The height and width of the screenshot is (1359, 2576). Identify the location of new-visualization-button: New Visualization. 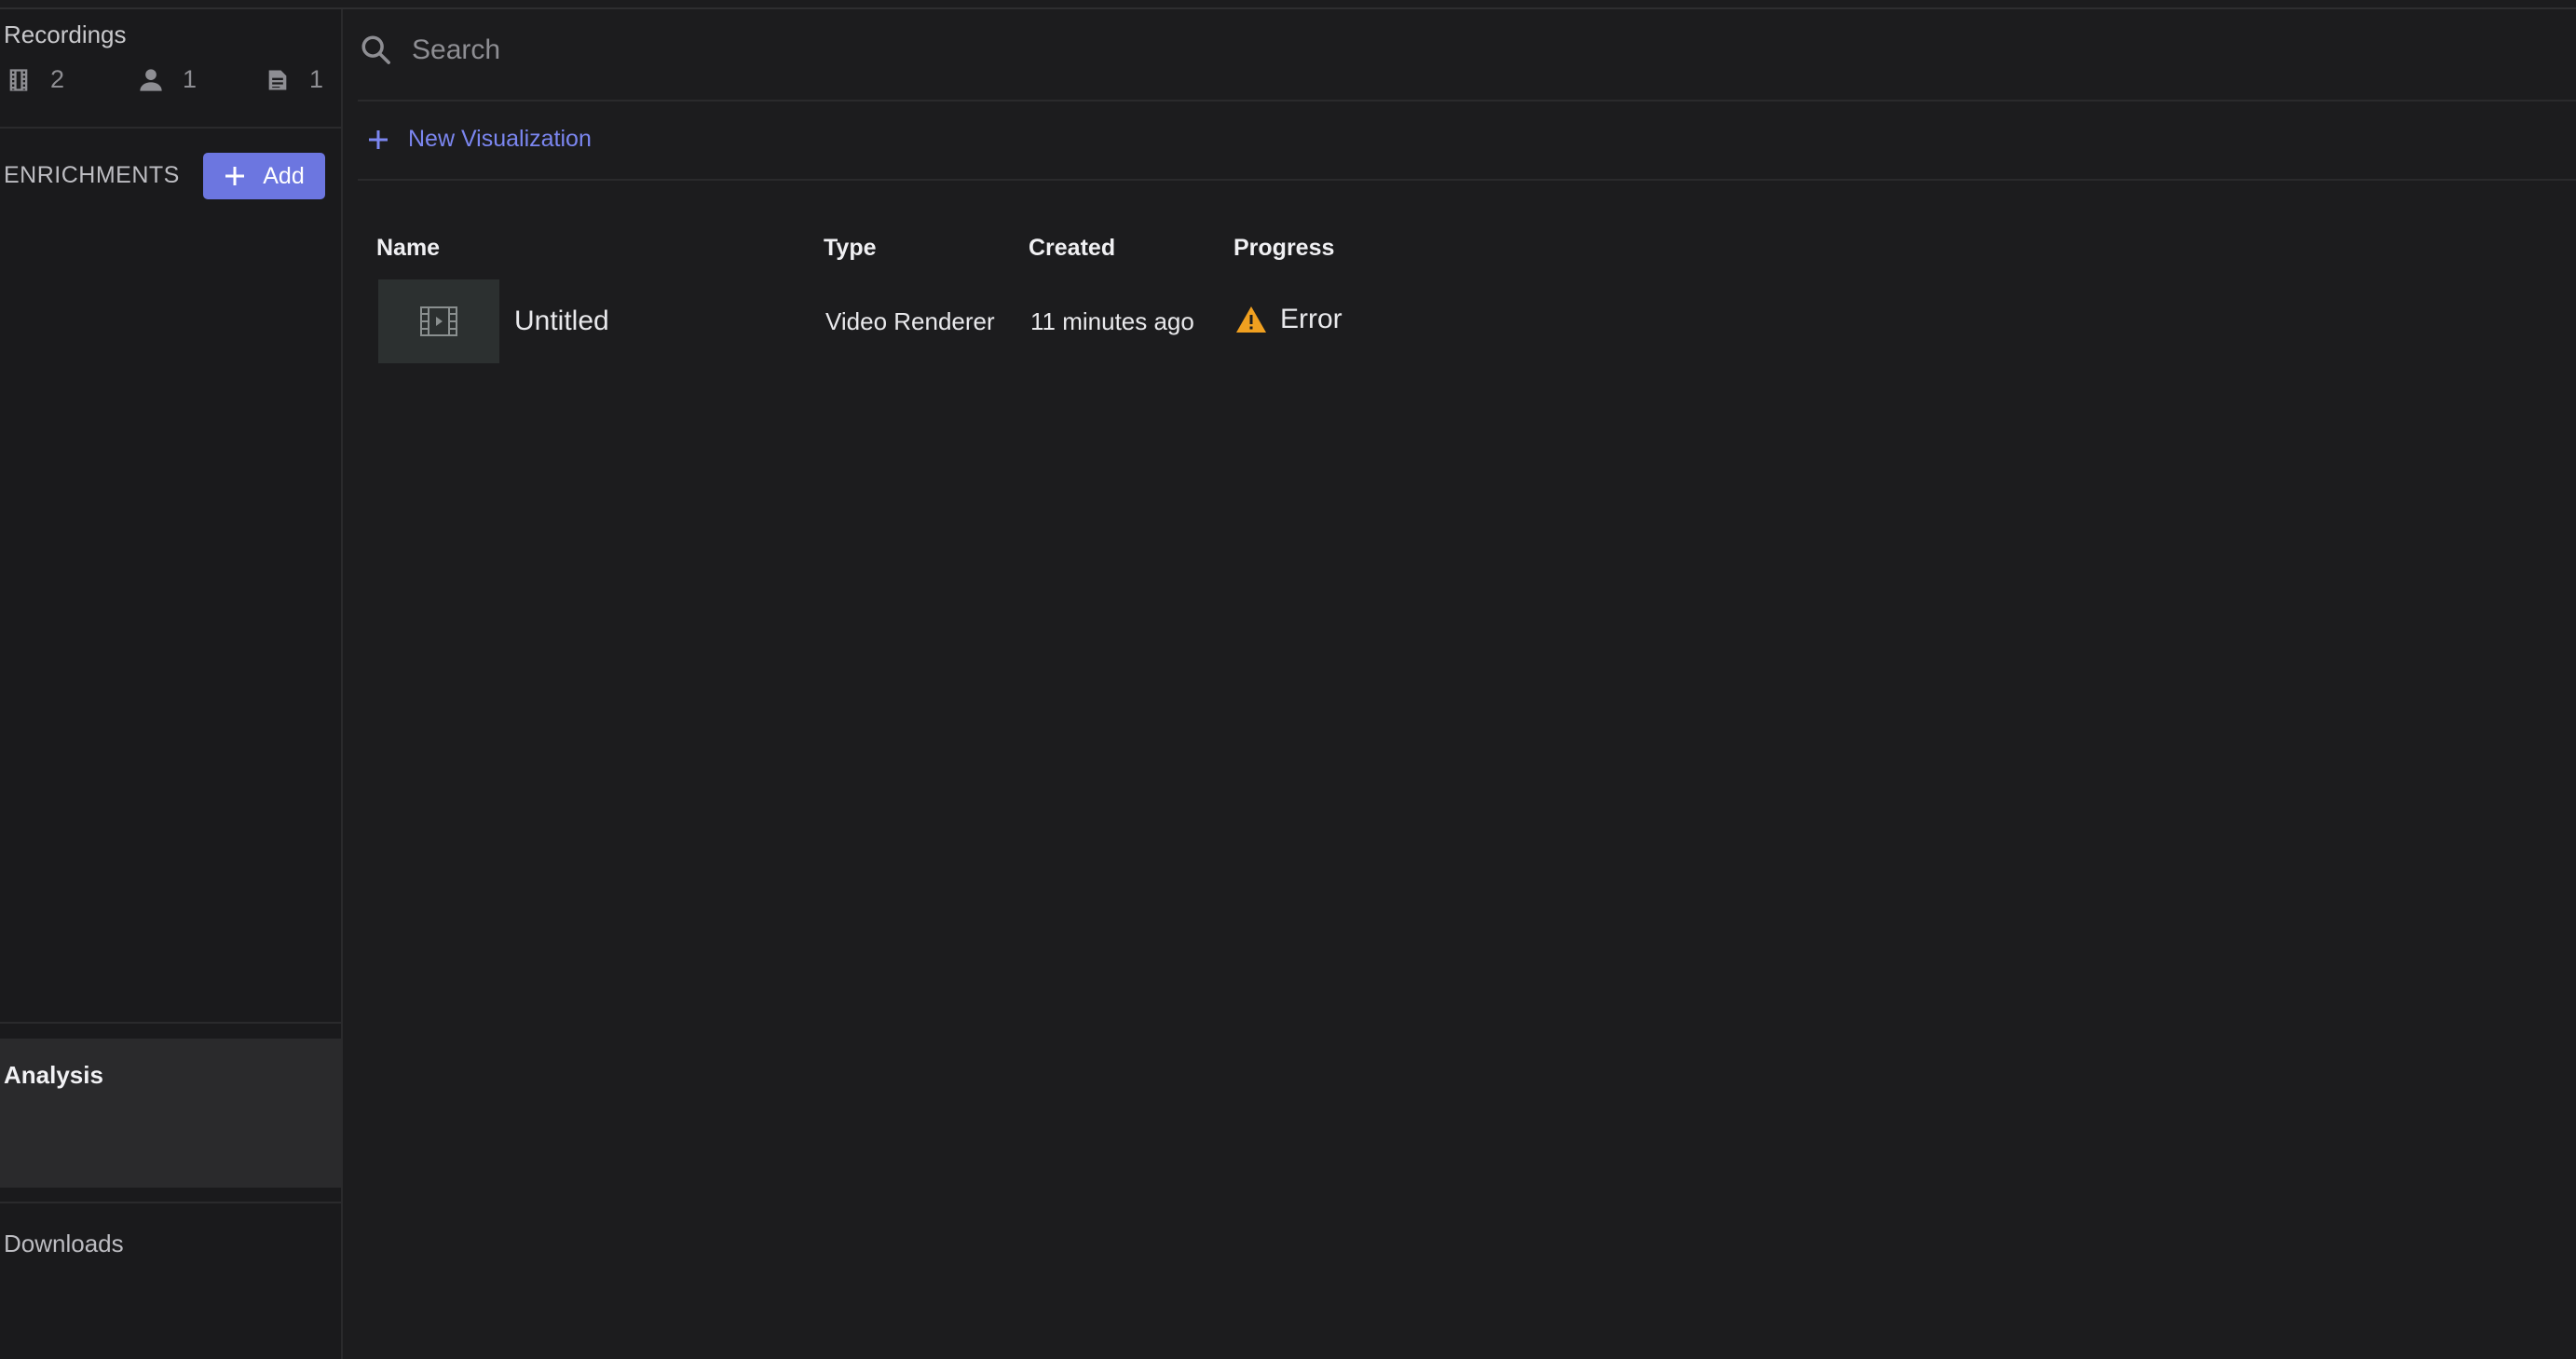
(479, 140).